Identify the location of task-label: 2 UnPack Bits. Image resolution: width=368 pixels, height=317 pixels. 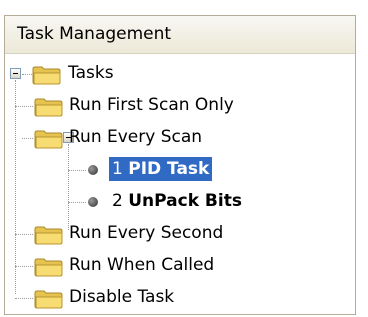
(177, 201).